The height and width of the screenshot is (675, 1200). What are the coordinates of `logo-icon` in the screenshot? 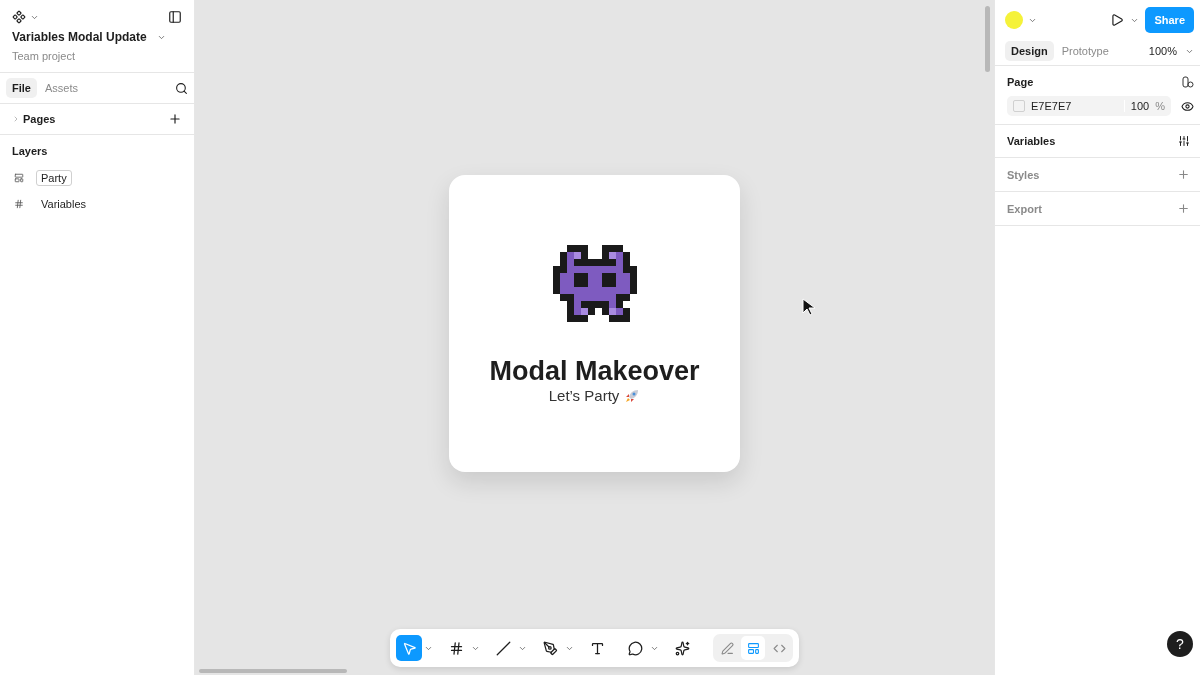 It's located at (19, 17).